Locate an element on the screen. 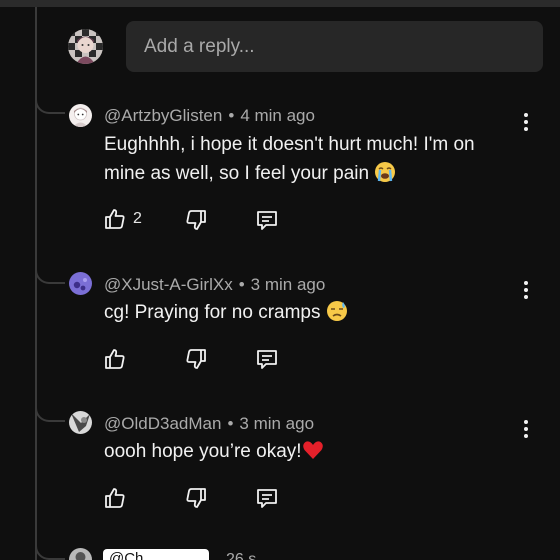 The height and width of the screenshot is (560, 560). comment-text: cg! Praying for no cramps is located at coordinates (314, 314).